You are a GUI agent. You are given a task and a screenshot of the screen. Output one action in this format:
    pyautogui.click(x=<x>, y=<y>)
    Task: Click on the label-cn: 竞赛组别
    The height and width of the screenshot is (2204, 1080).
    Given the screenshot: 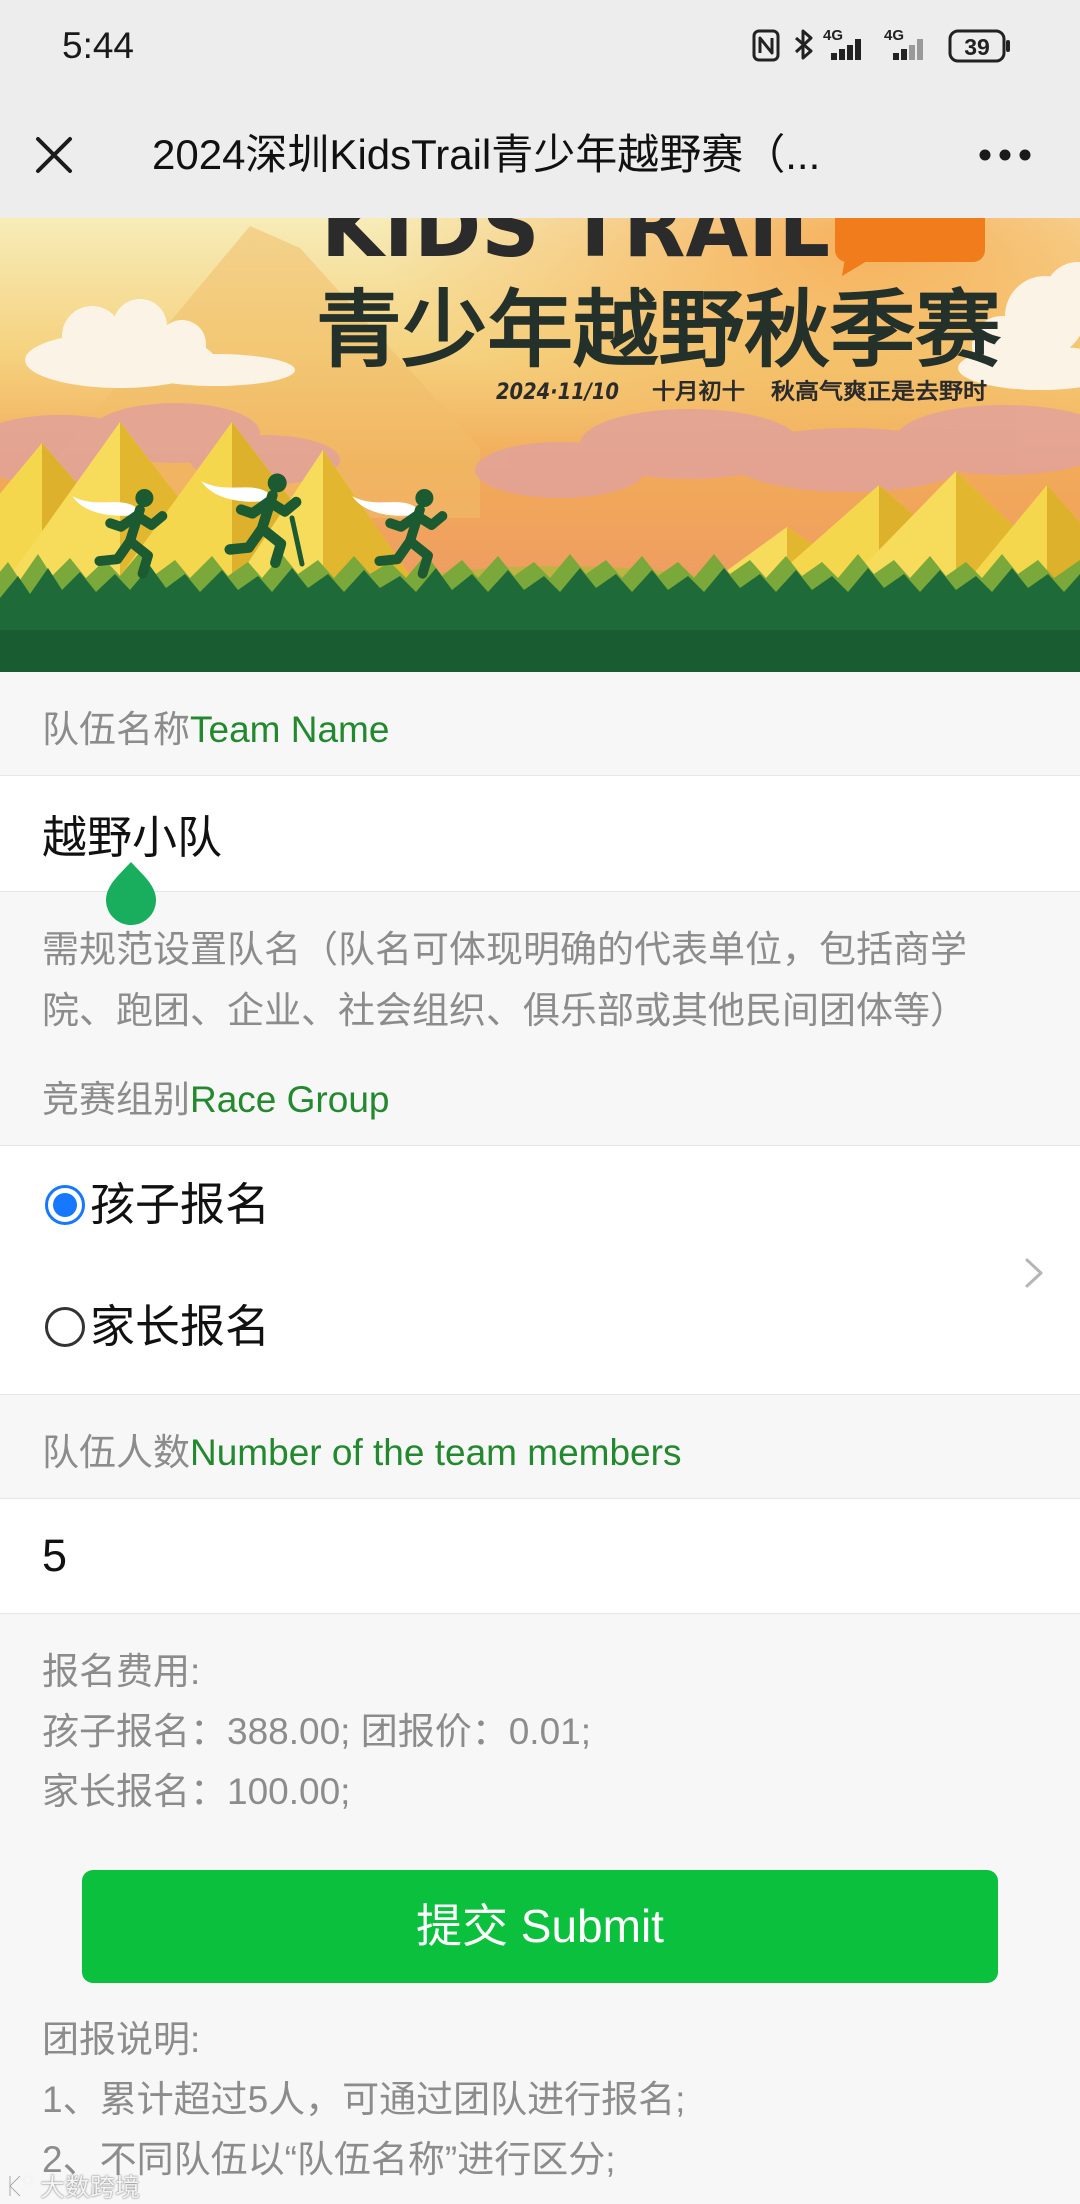 What is the action you would take?
    pyautogui.click(x=116, y=1099)
    